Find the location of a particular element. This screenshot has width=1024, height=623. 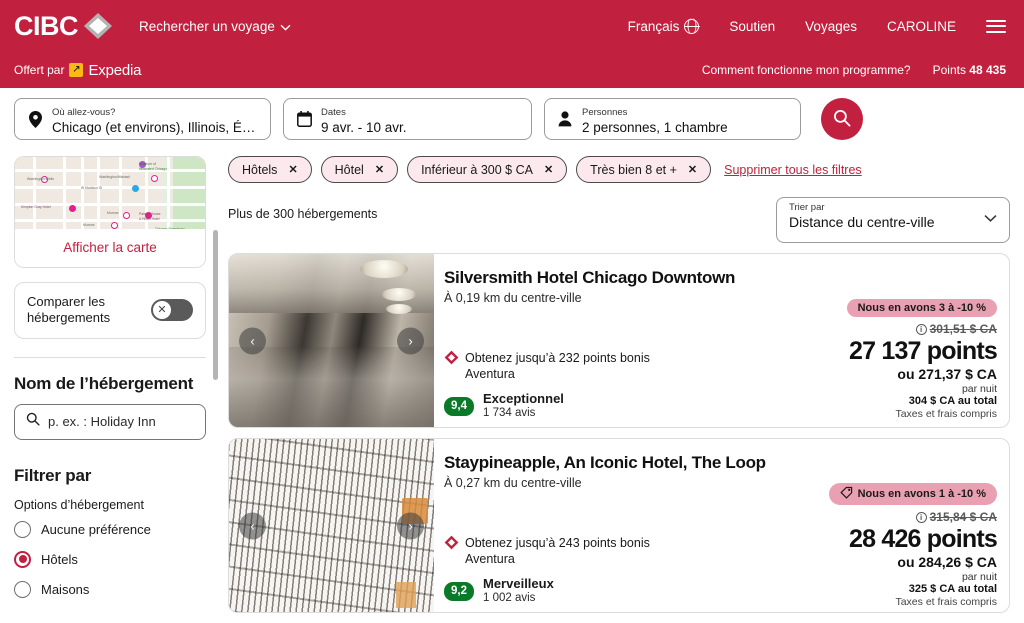

compare-properties-toggle: ✕ is located at coordinates (172, 310).